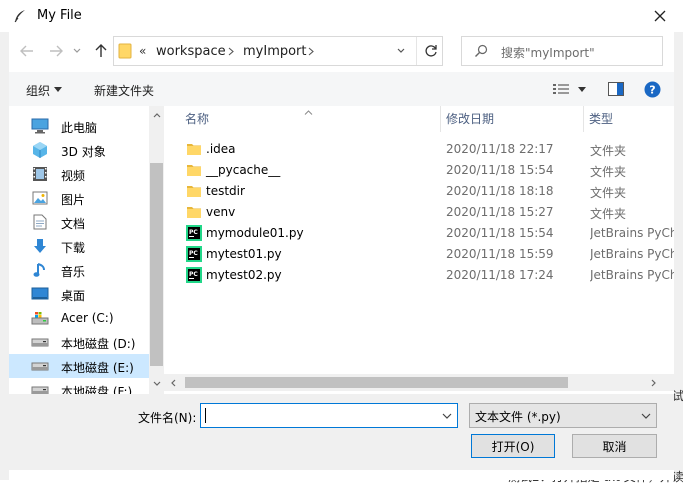 The image size is (683, 485). I want to click on view-dropdown-icon, so click(582, 89).